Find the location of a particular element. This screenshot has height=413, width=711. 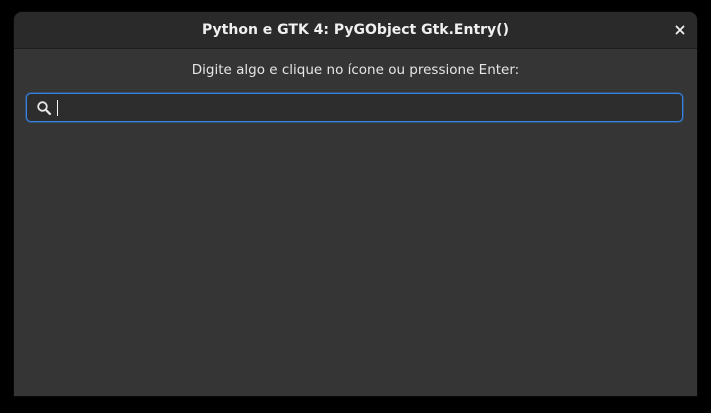

search-icon is located at coordinates (44, 108).